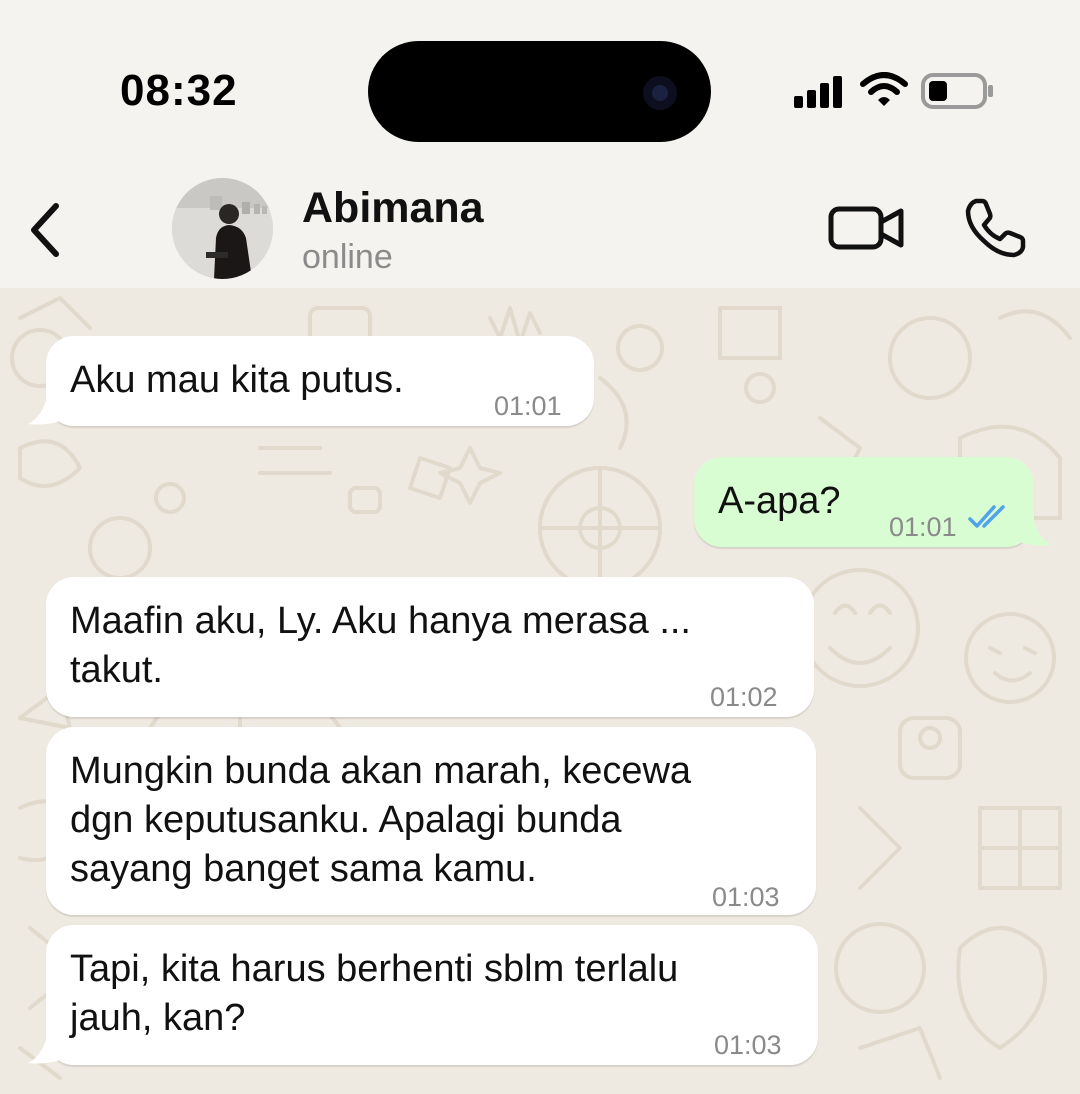 The image size is (1080, 1094). What do you see at coordinates (864, 502) in the screenshot?
I see `message-bubble-outgoing: A-apa? 01:01` at bounding box center [864, 502].